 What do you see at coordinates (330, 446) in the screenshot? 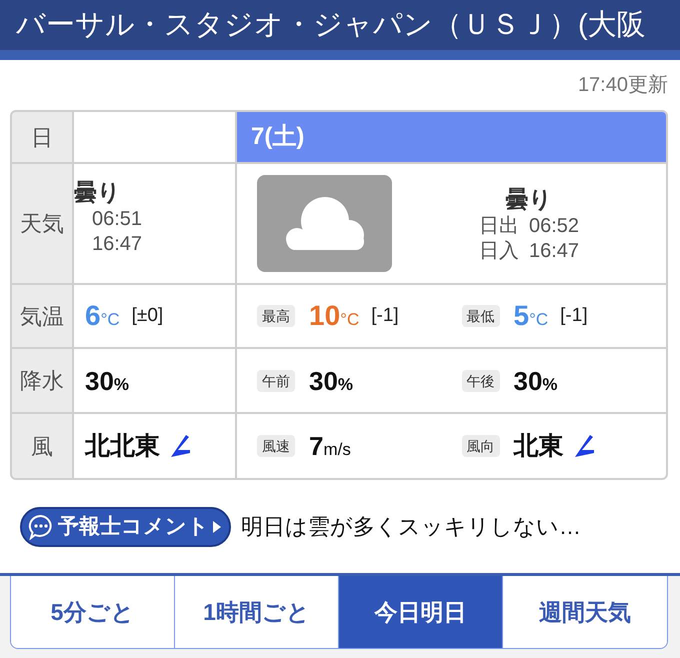
I see `wind-speed: 7m/s` at bounding box center [330, 446].